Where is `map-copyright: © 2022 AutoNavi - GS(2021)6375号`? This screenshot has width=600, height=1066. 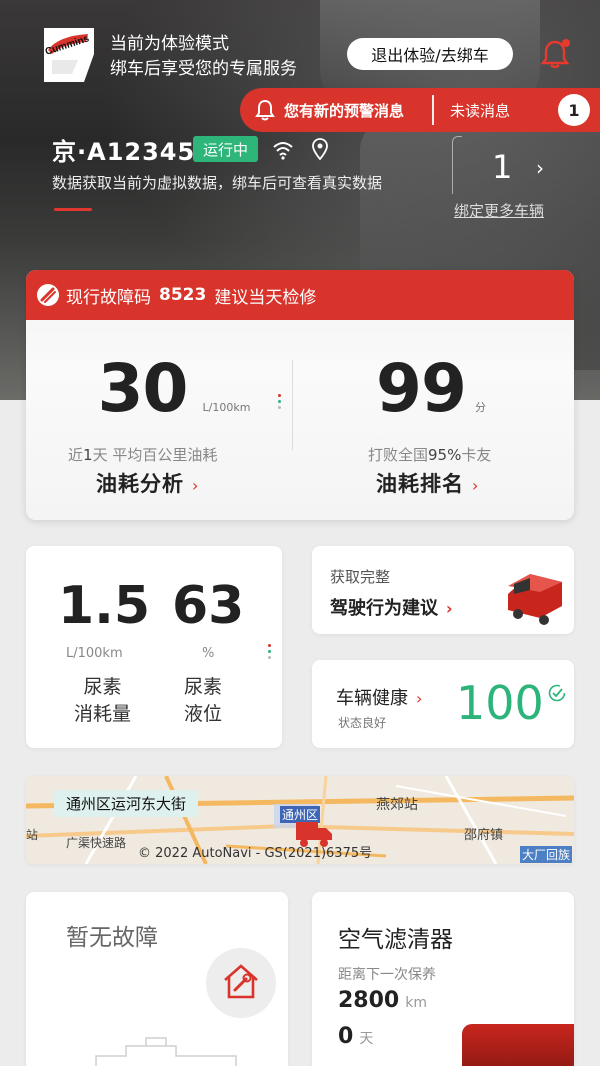
map-copyright: © 2022 AutoNavi - GS(2021)6375号 is located at coordinates (255, 853).